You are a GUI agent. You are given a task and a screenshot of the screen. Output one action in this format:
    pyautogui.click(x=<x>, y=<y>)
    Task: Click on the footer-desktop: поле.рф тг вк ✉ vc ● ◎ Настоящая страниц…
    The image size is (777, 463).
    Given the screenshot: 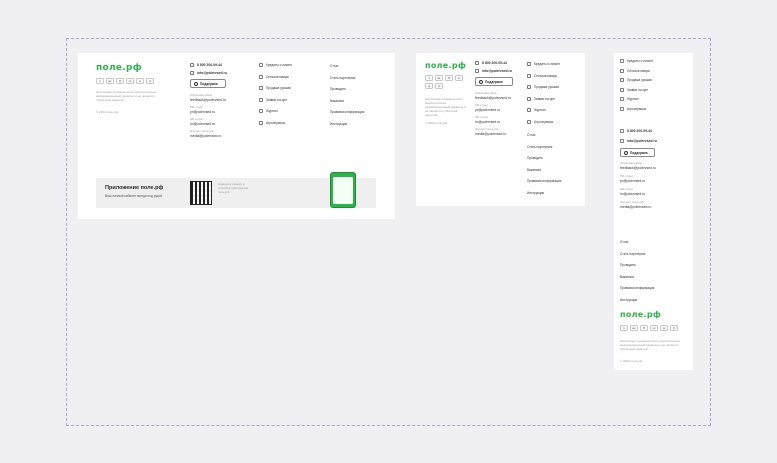 What is the action you would take?
    pyautogui.click(x=236, y=136)
    